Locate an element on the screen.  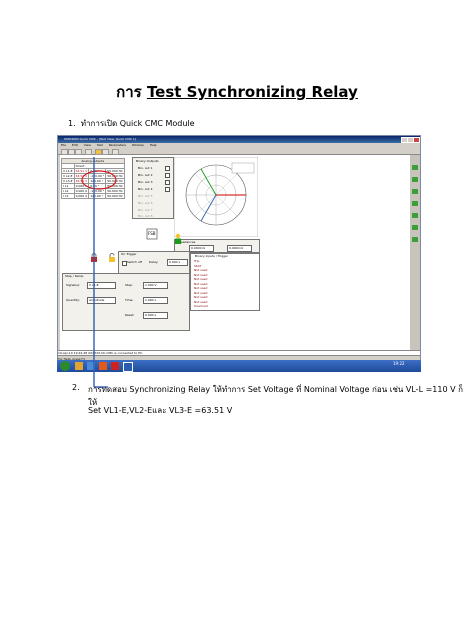
bin-out-1-checkbox is located at coordinates (167, 168).